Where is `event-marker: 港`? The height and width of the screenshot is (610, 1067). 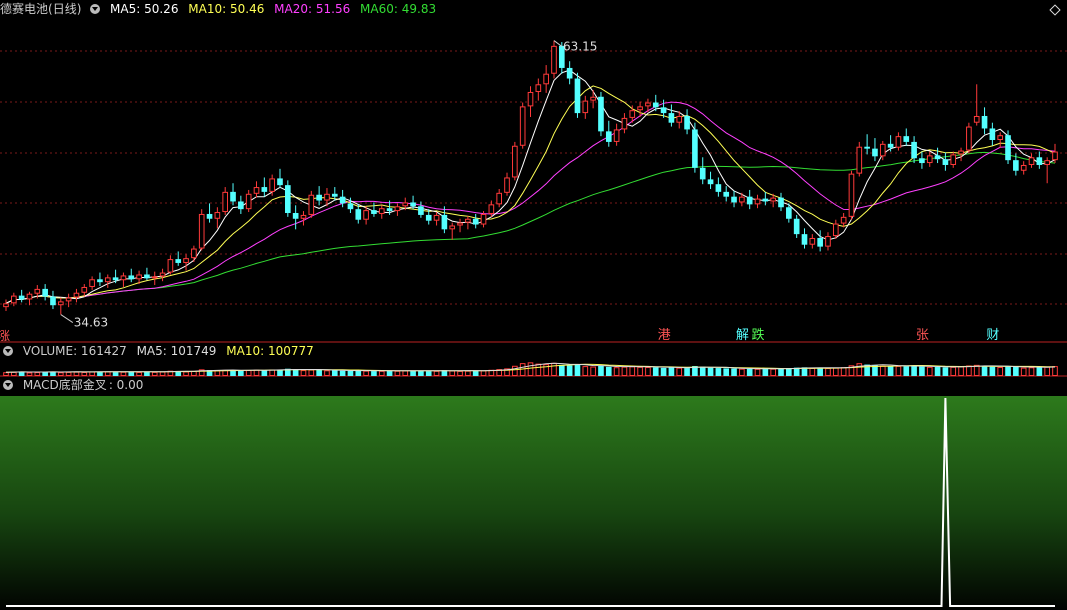
event-marker: 港 is located at coordinates (664, 335).